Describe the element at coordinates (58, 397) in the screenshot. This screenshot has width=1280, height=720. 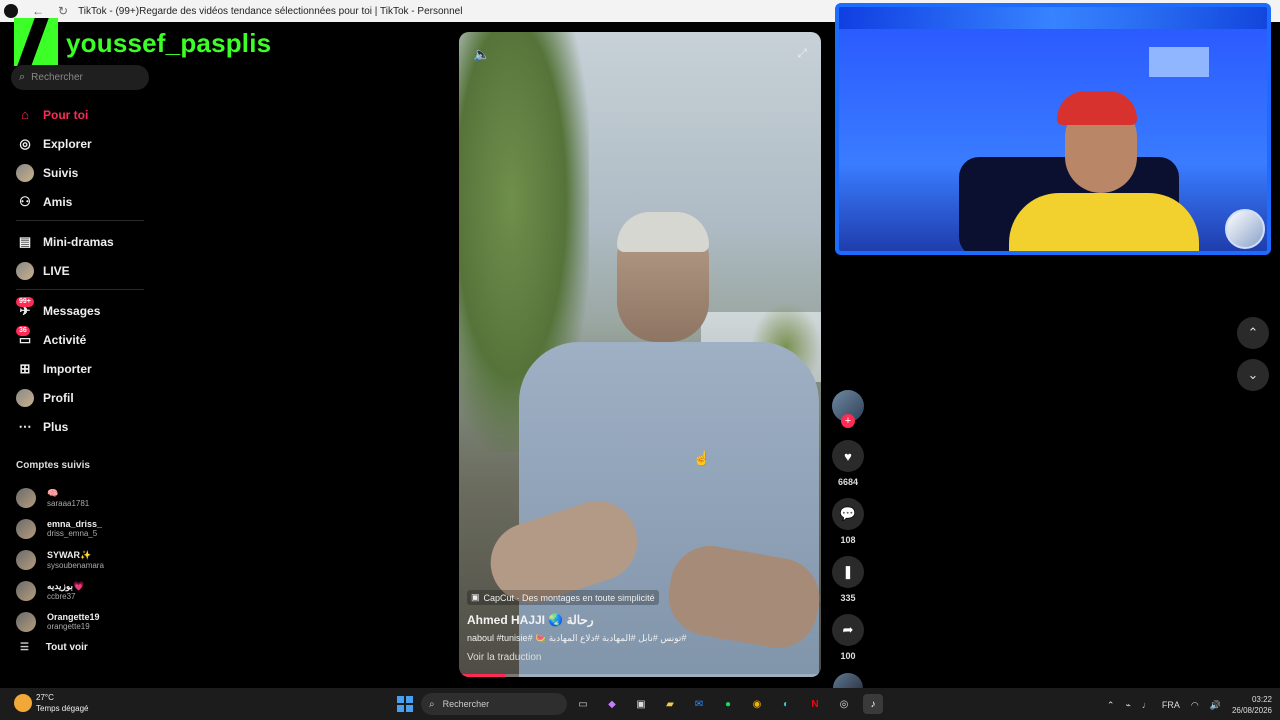
I see `sidebar-item-label: Profil` at that location.